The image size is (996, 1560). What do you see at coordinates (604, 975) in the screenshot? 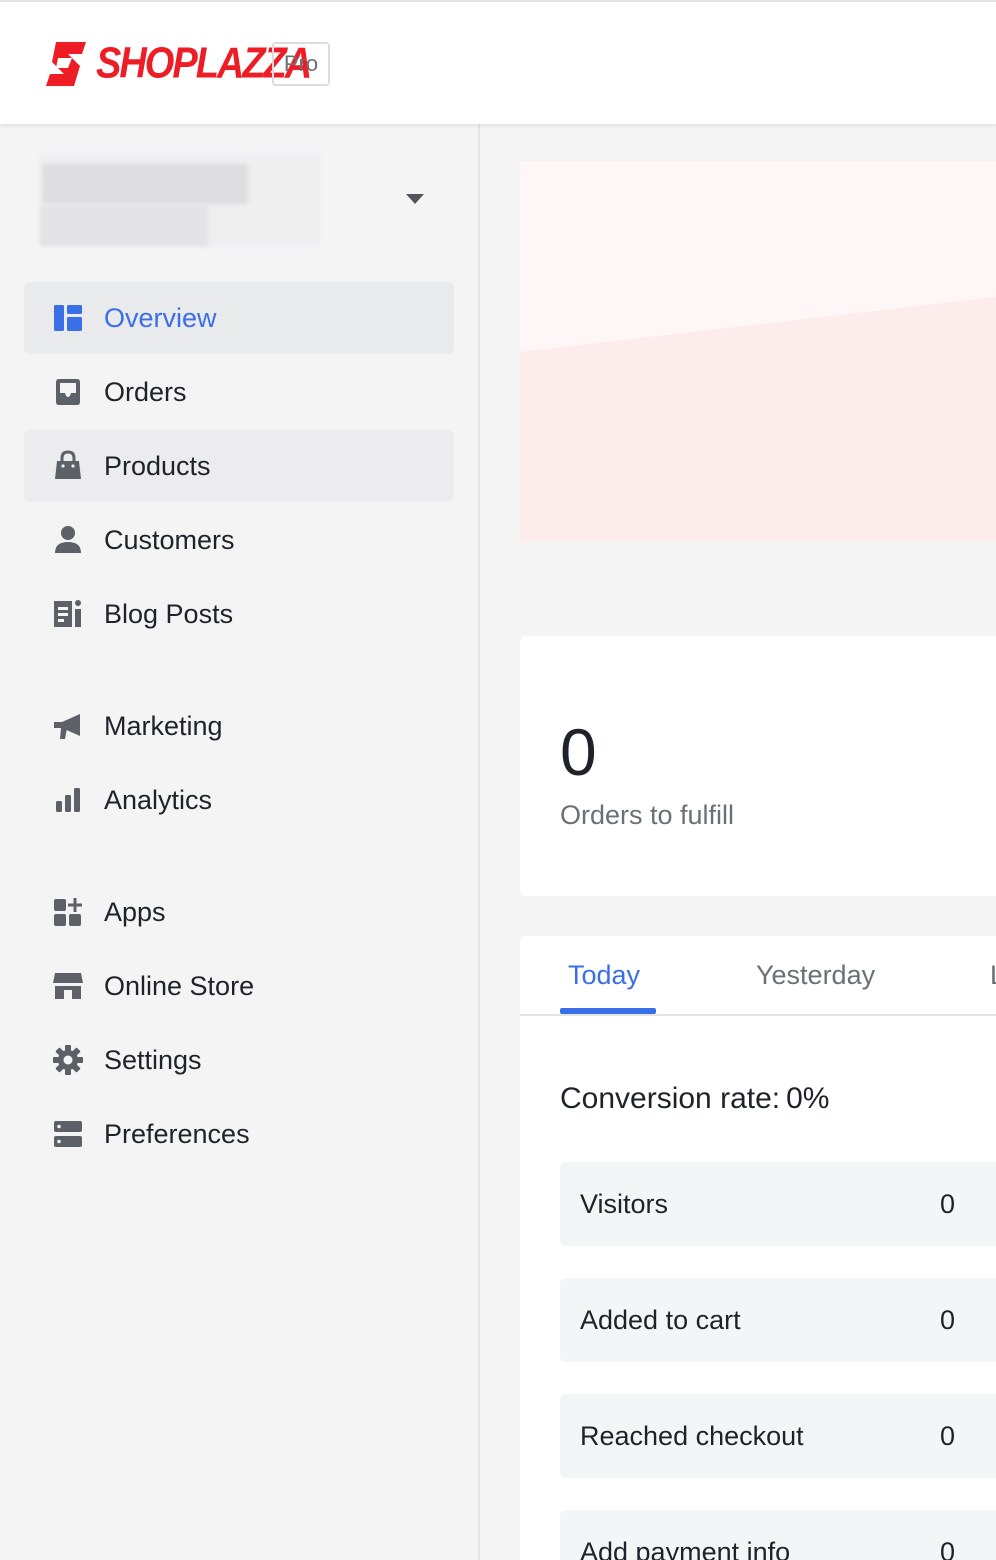
I see `tab-today: Today` at bounding box center [604, 975].